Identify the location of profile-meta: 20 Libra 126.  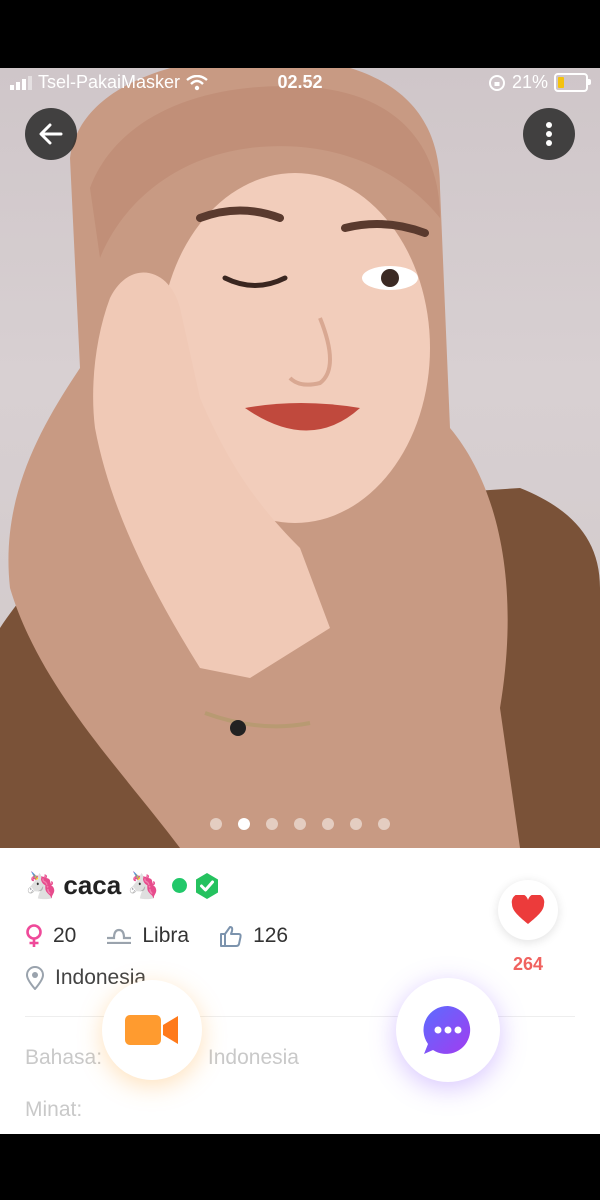
(171, 936).